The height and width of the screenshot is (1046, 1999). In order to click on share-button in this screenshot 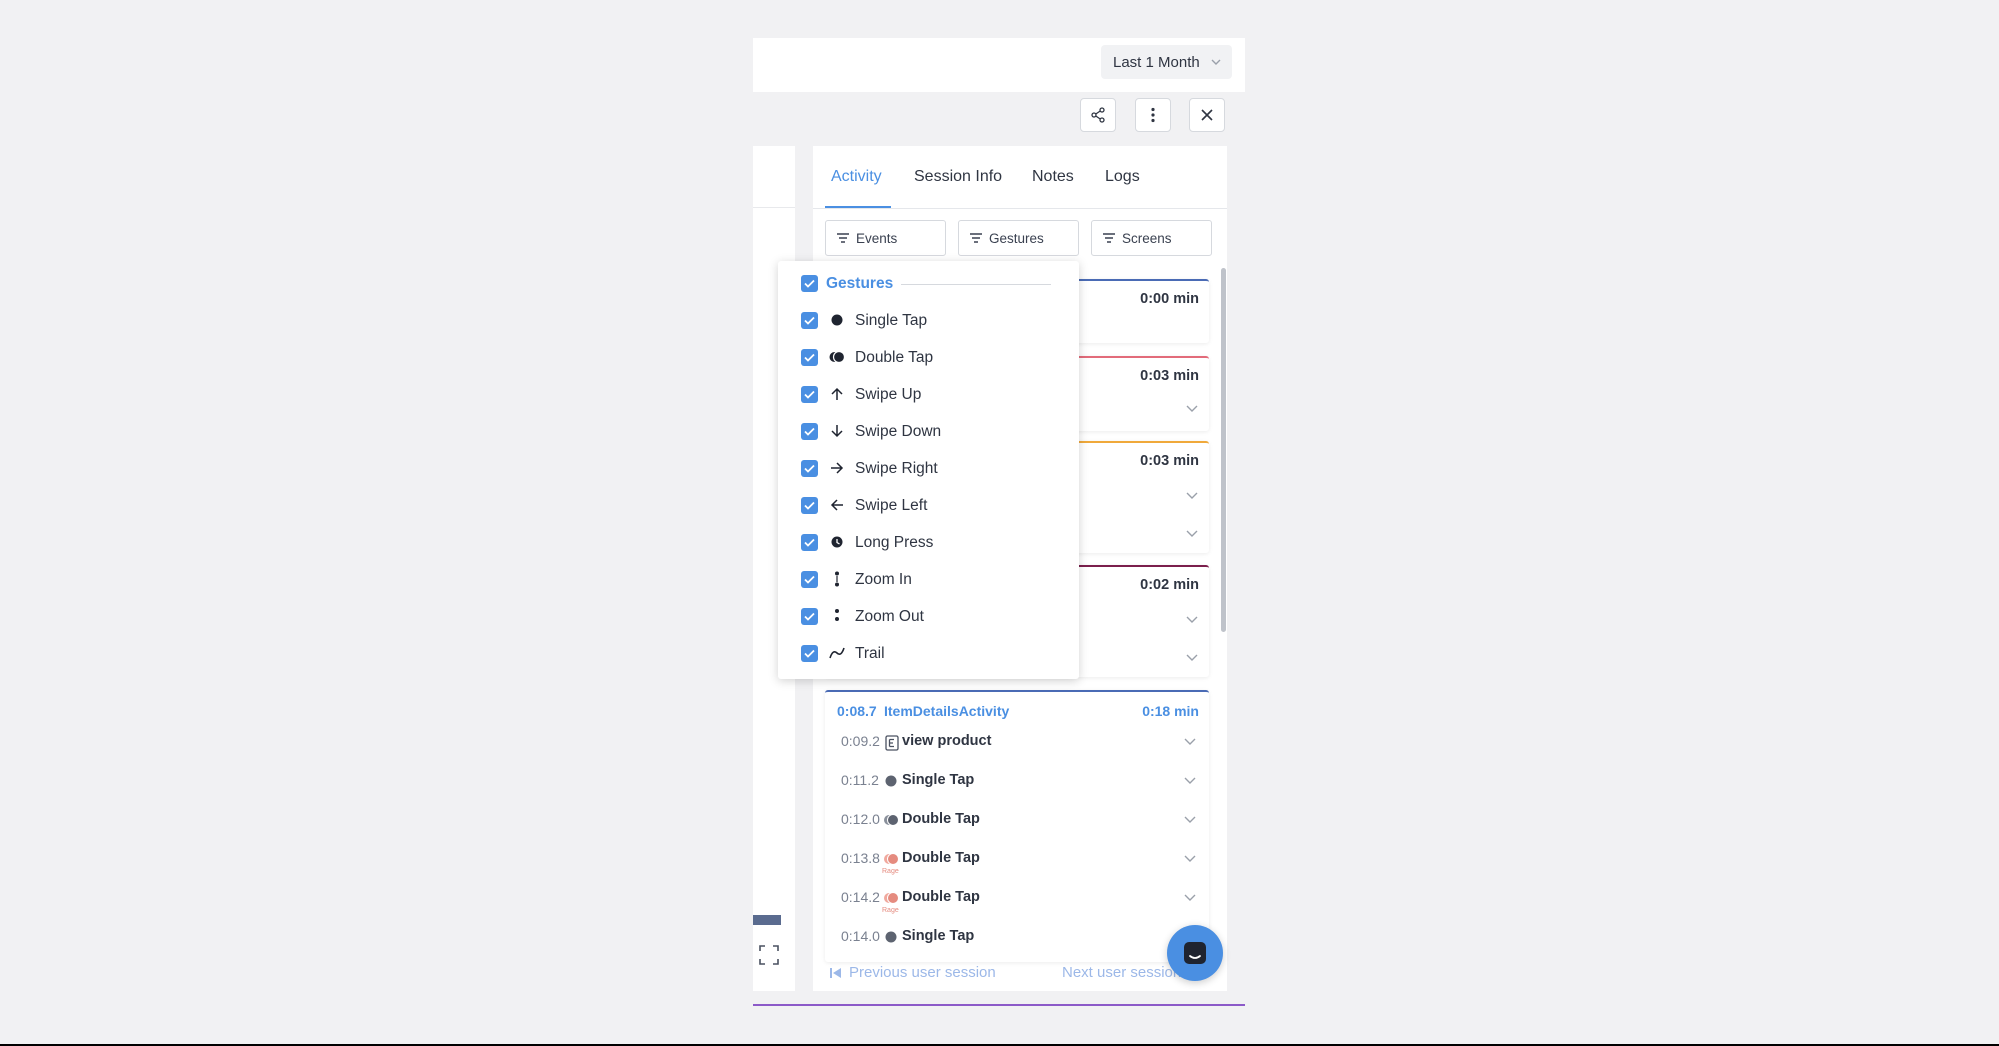, I will do `click(1098, 115)`.